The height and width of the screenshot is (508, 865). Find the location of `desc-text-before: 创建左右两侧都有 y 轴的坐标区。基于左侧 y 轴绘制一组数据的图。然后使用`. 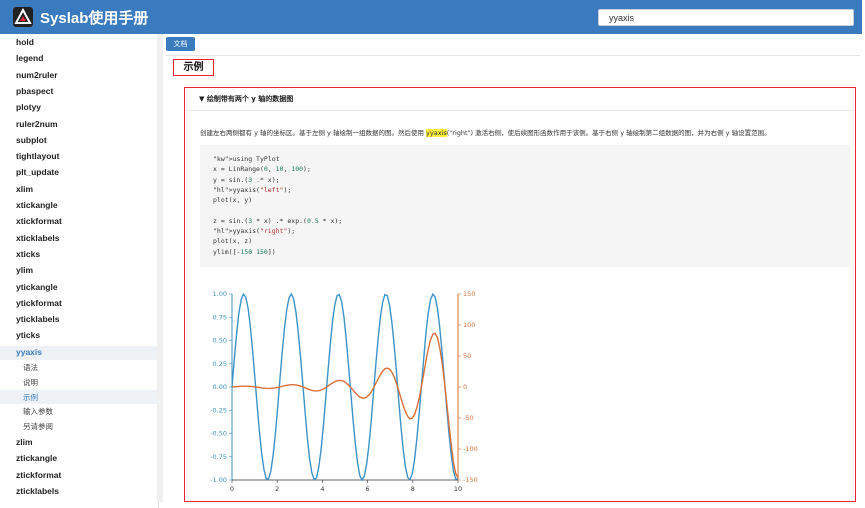

desc-text-before: 创建左右两侧都有 y 轴的坐标区。基于左侧 y 轴绘制一组数据的图。然后使用 is located at coordinates (313, 133).